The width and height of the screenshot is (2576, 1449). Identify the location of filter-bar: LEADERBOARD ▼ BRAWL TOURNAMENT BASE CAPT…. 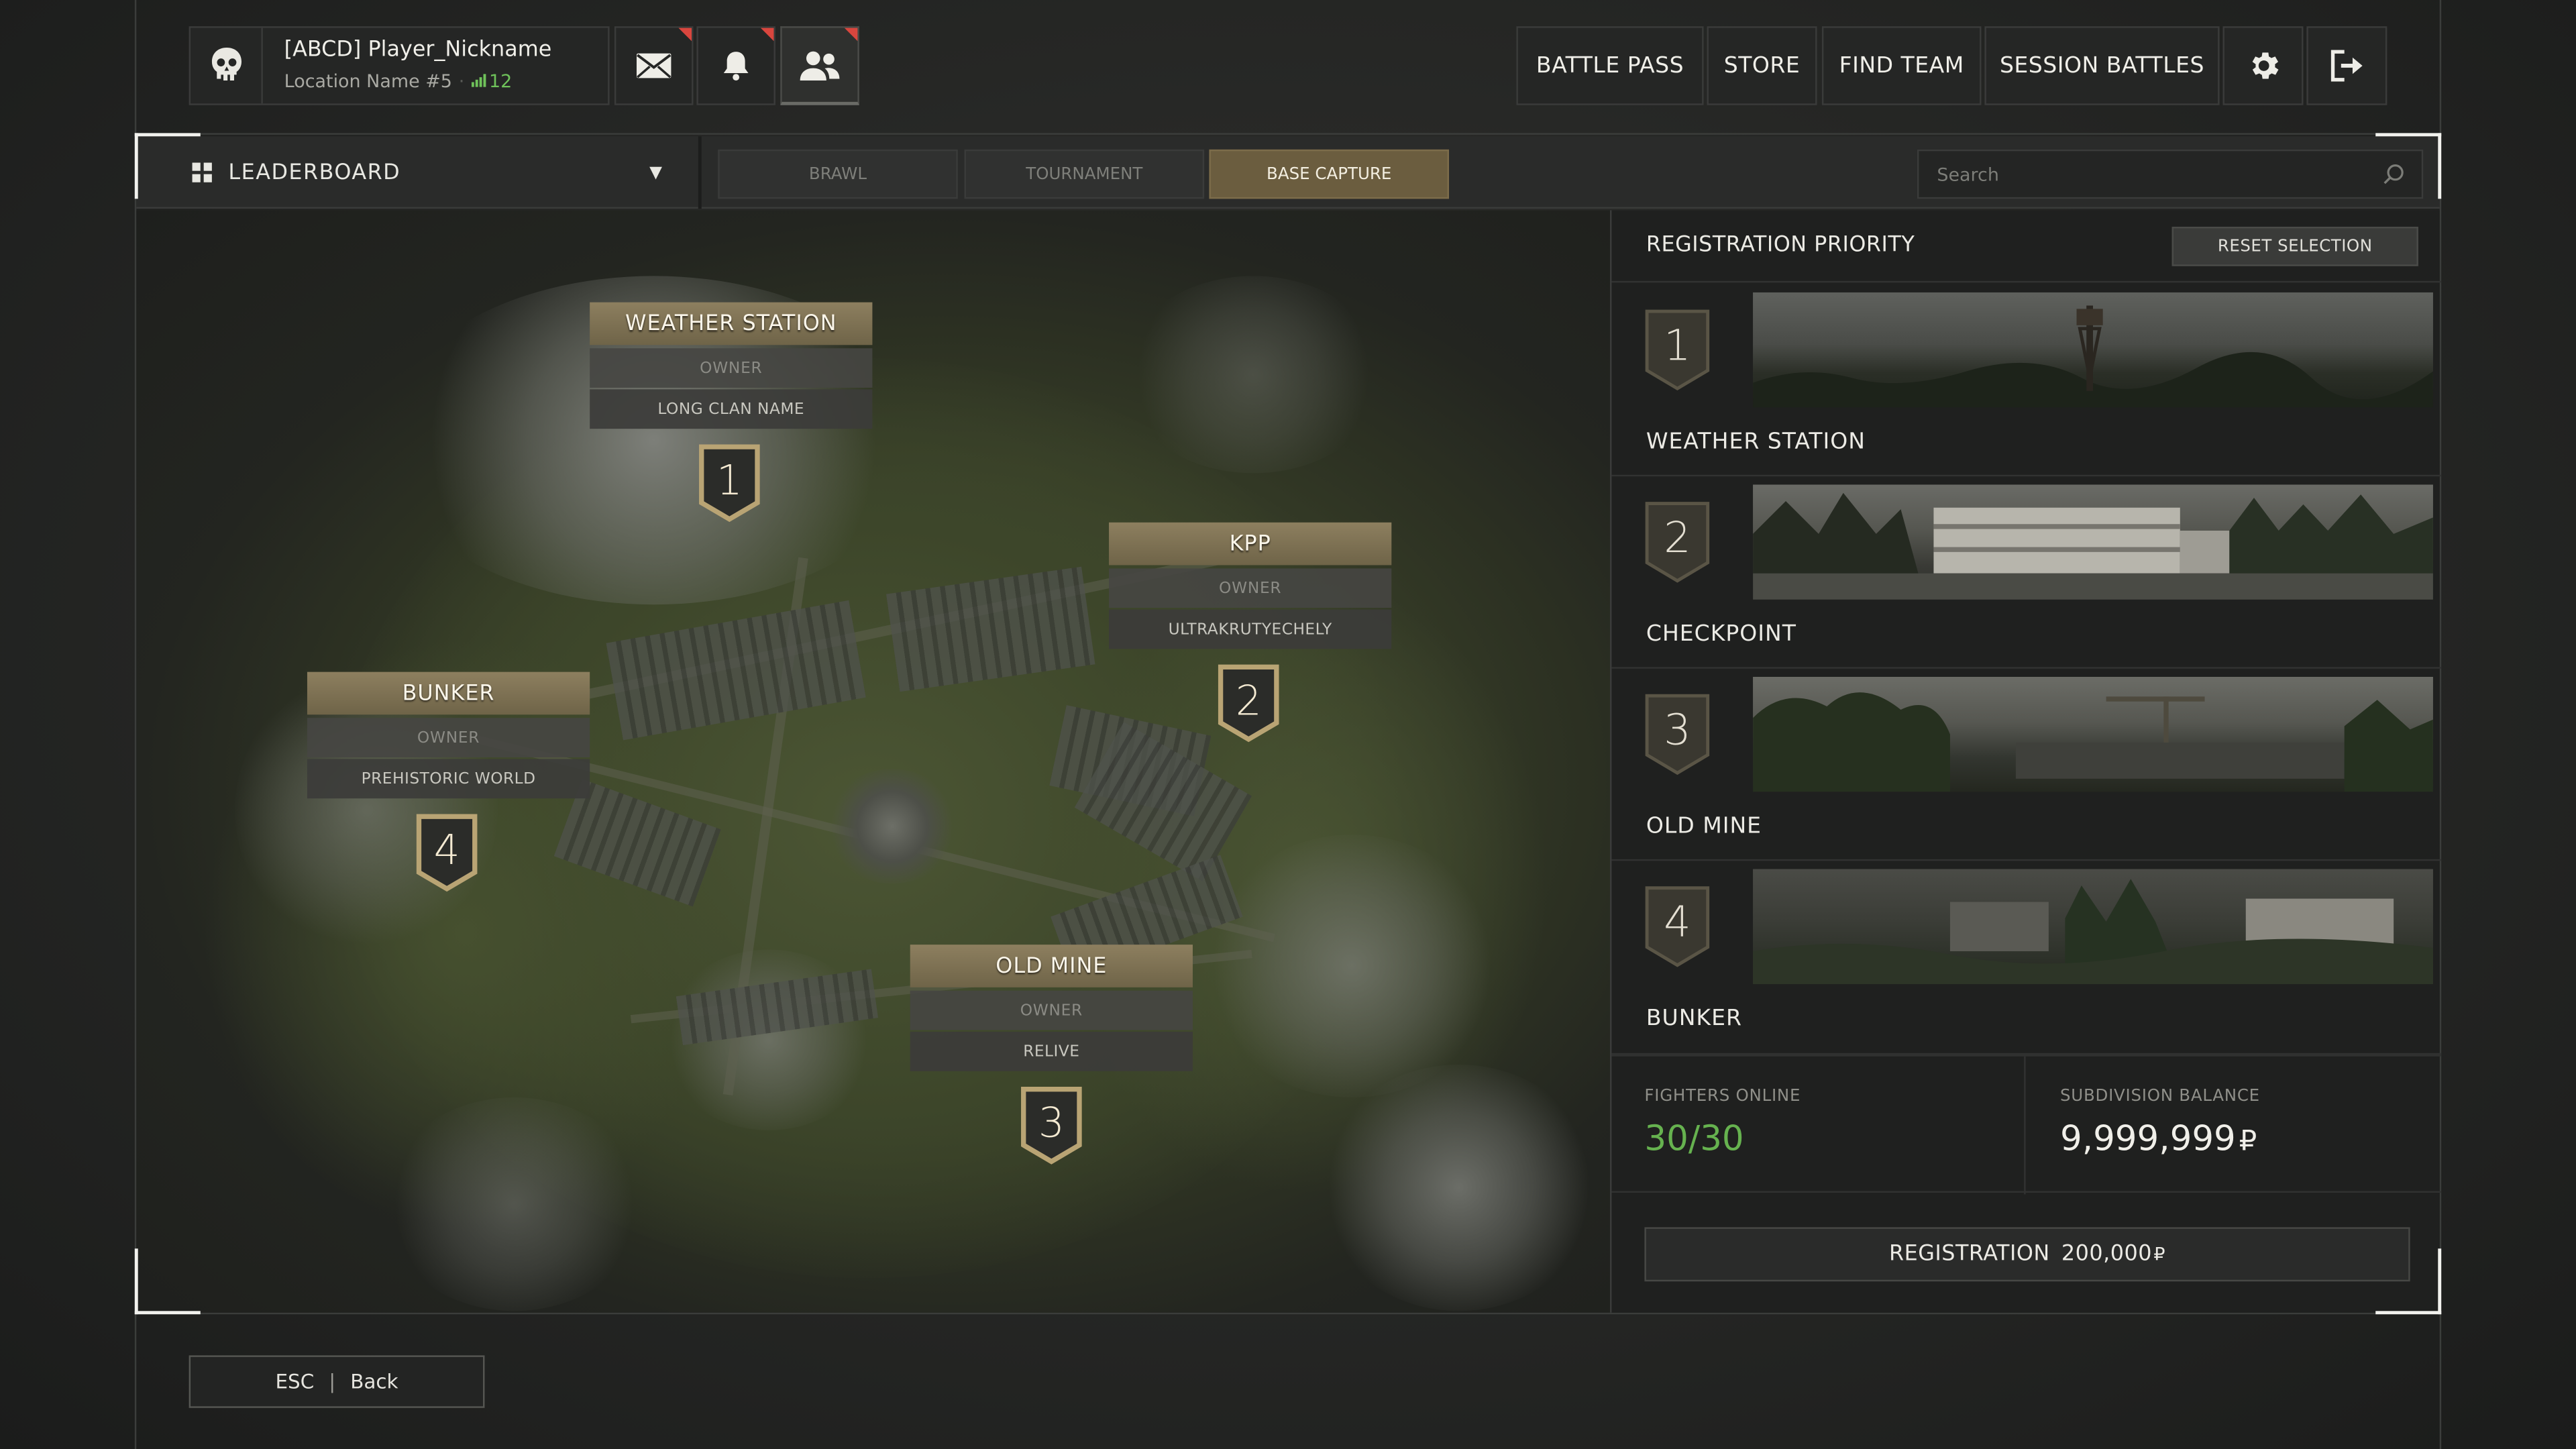
(1288, 172).